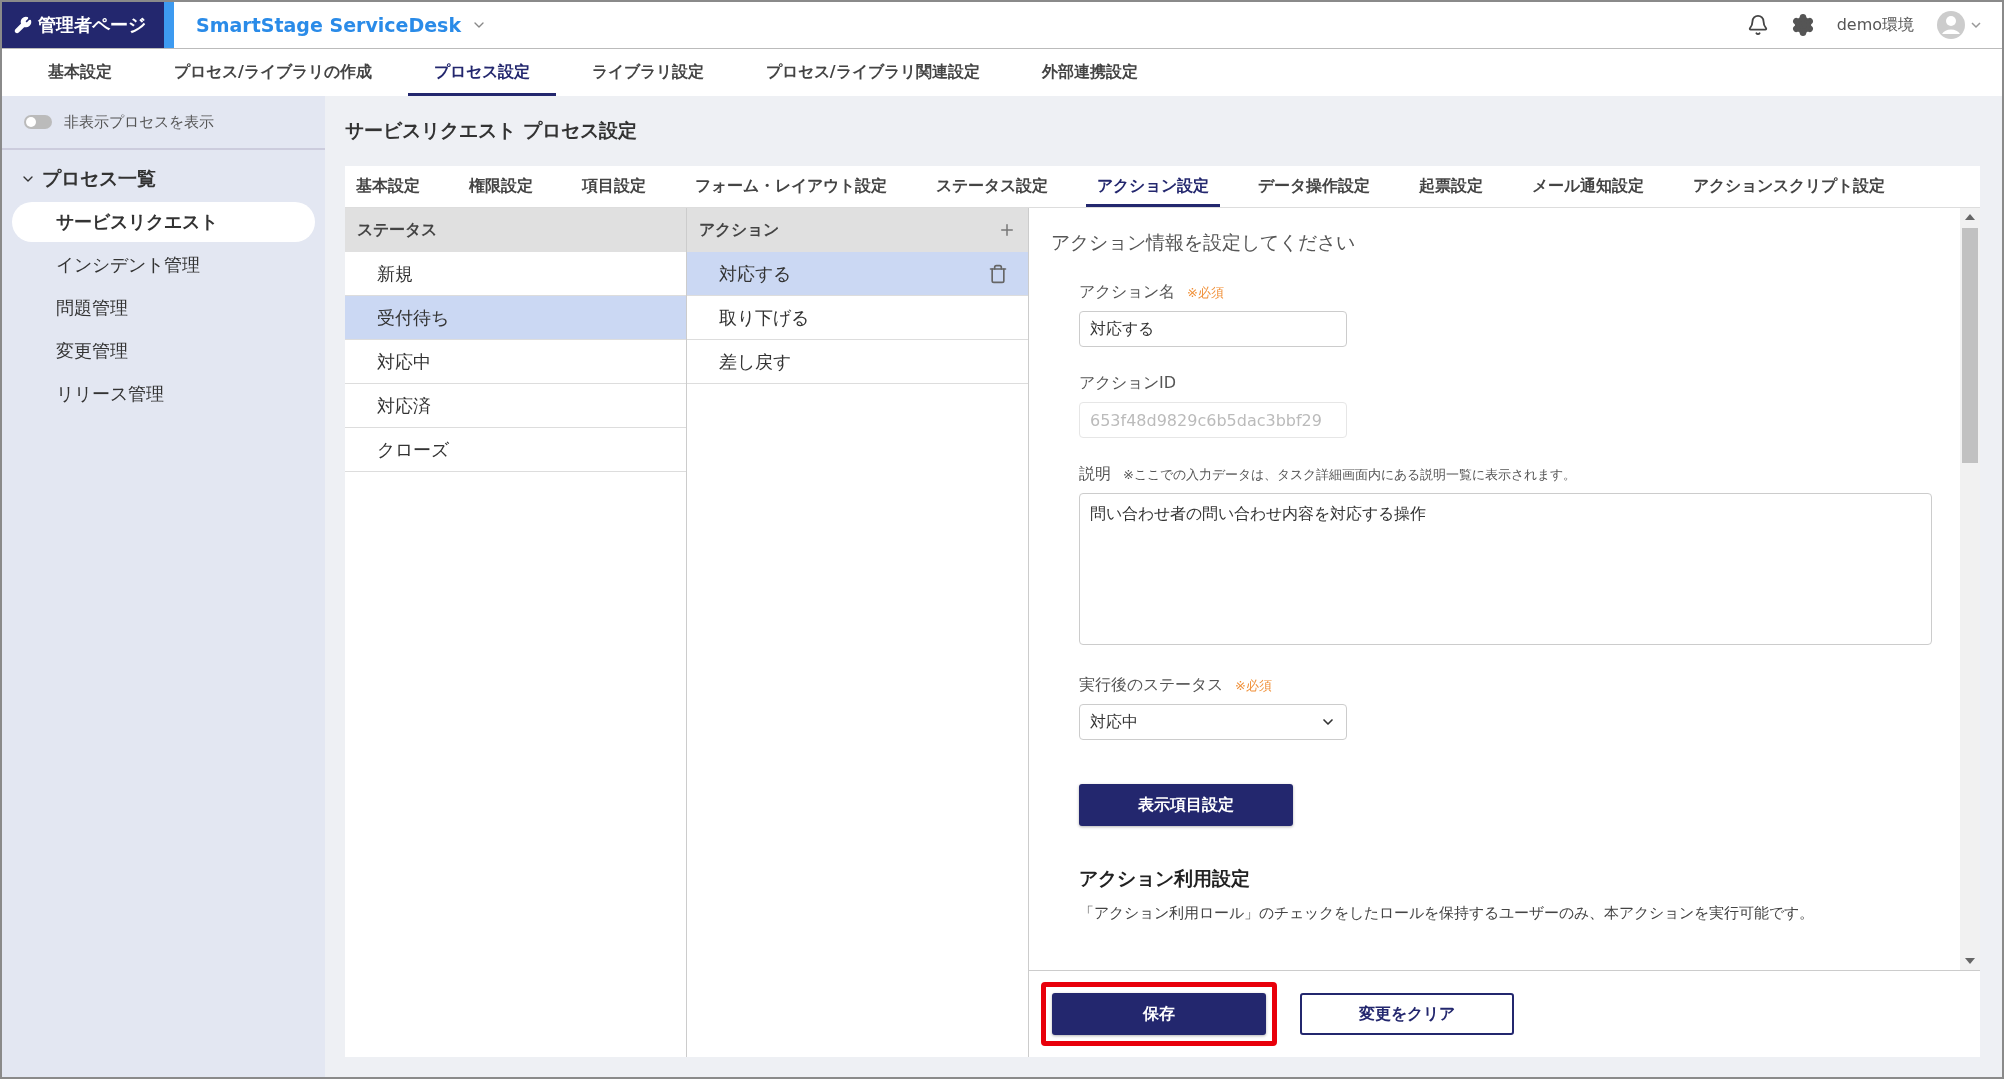 This screenshot has width=2004, height=1079. I want to click on id-input: 653f48d9829c6b5dac3bbf29, so click(1213, 420).